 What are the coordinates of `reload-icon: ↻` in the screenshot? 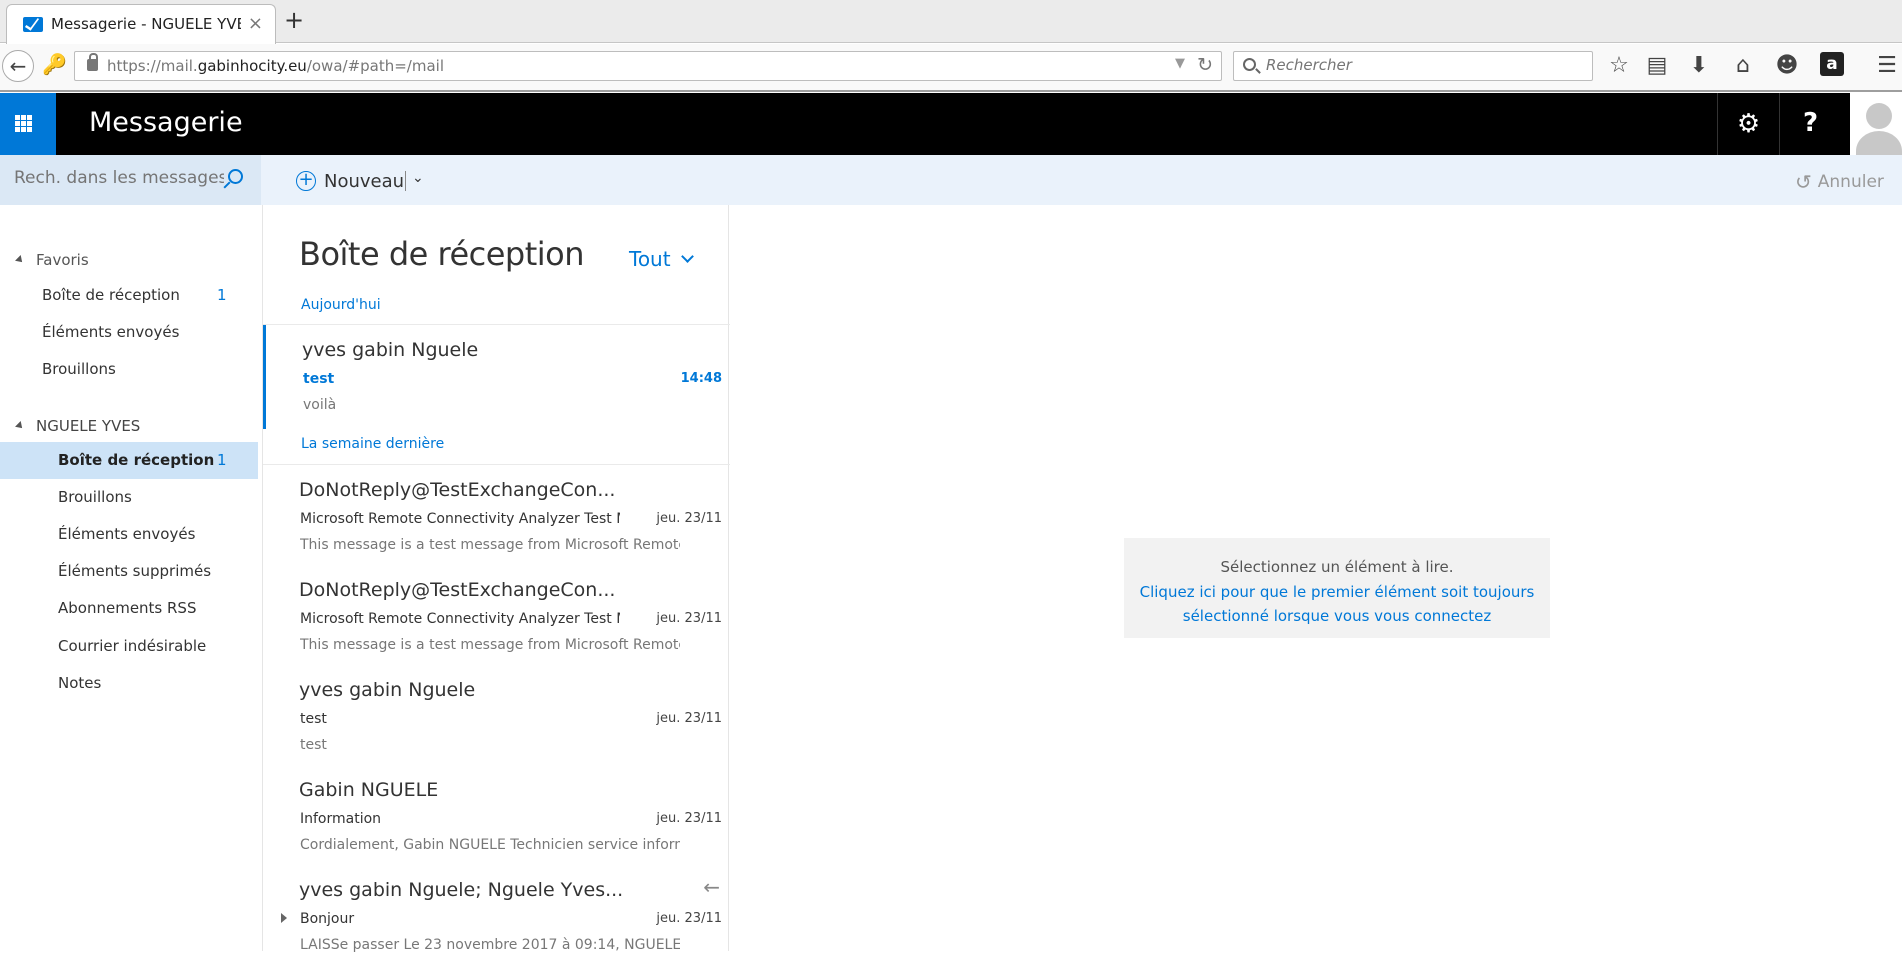 It's located at (1205, 65).